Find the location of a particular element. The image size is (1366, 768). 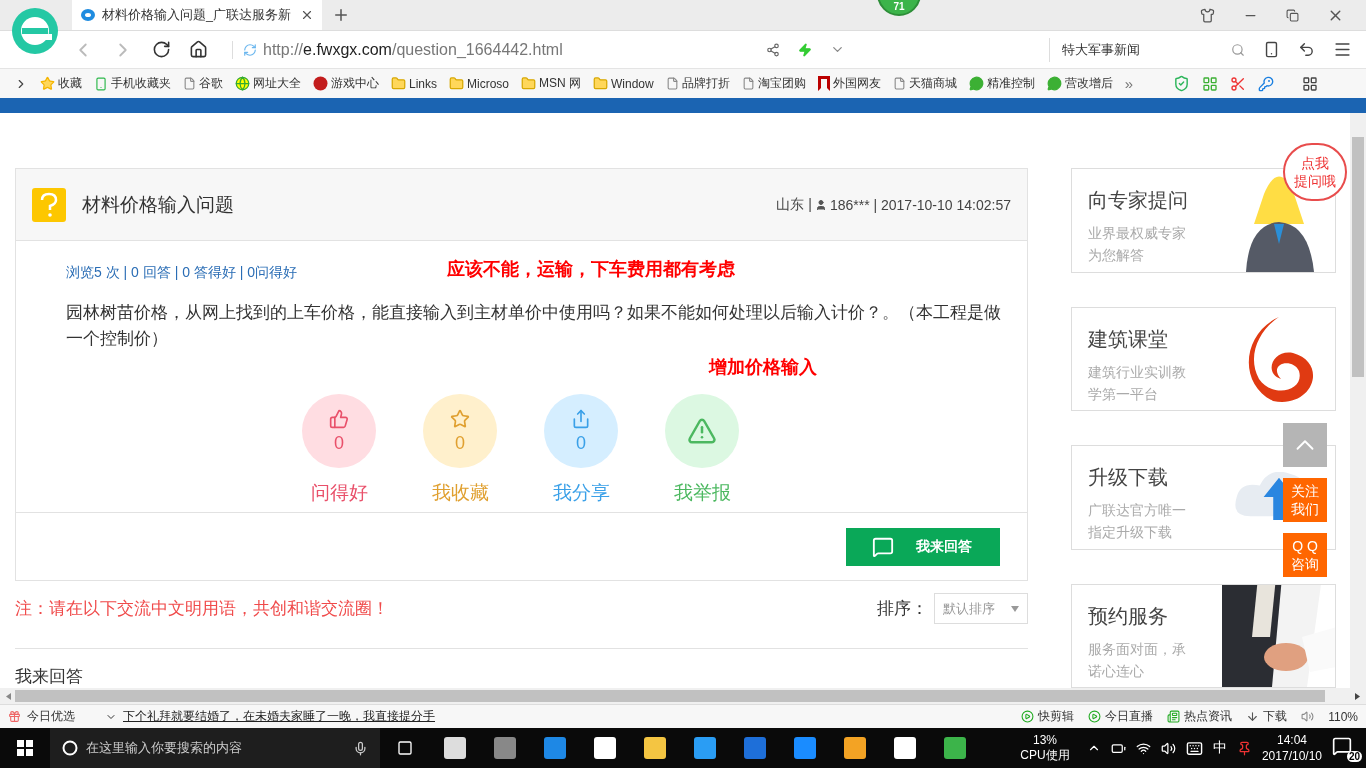

restore-icon is located at coordinates (1292, 15).